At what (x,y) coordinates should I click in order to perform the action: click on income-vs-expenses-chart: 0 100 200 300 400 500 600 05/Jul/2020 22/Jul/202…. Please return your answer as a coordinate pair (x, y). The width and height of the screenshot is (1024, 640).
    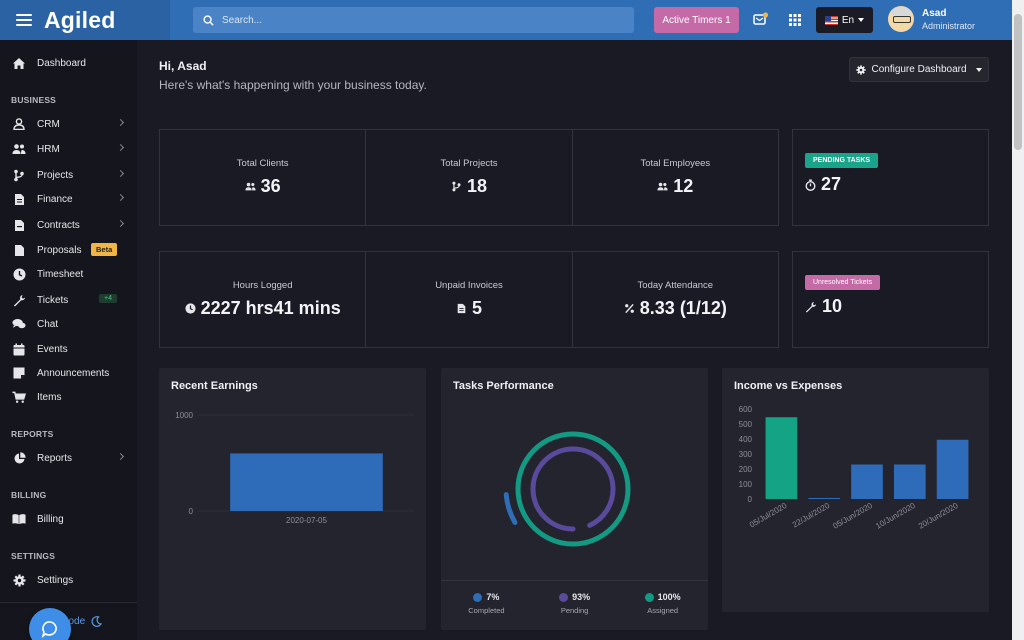
    Looking at the image, I should click on (854, 468).